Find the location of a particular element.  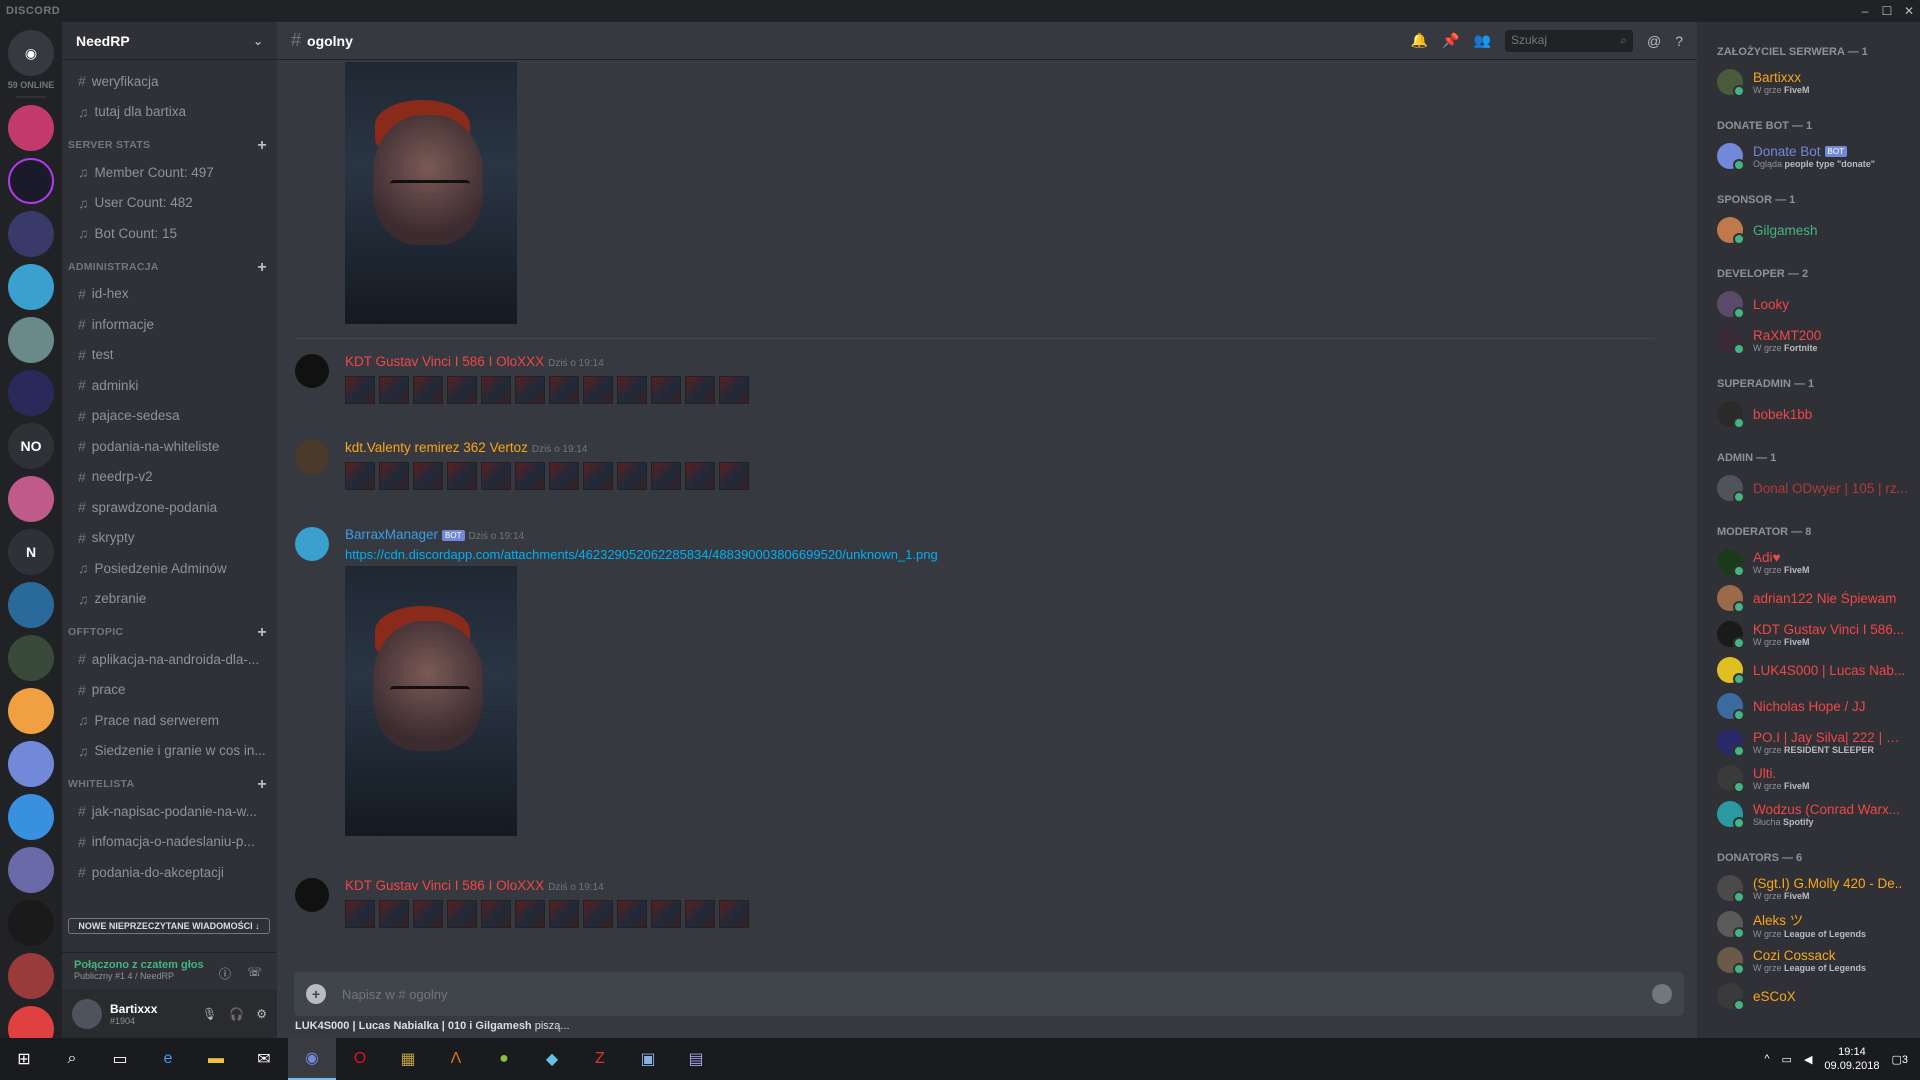

discord-icon: ◉ is located at coordinates (312, 1059).